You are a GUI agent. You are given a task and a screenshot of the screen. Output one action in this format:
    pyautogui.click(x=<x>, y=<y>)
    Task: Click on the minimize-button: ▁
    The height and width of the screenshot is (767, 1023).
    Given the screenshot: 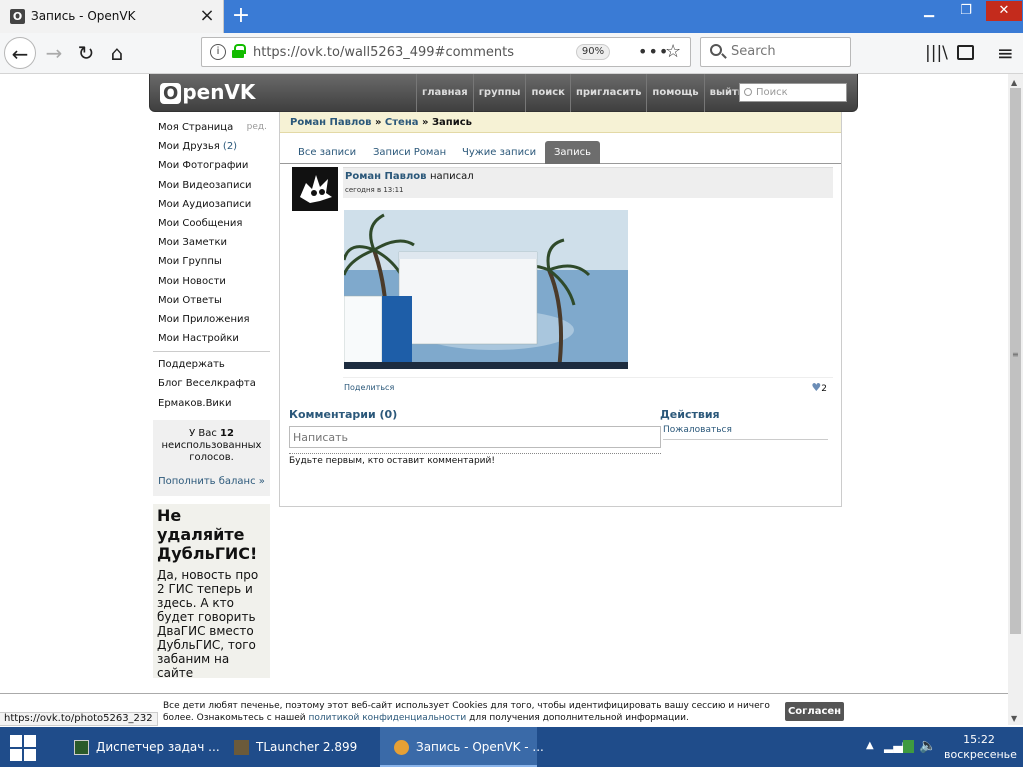 What is the action you would take?
    pyautogui.click(x=929, y=11)
    